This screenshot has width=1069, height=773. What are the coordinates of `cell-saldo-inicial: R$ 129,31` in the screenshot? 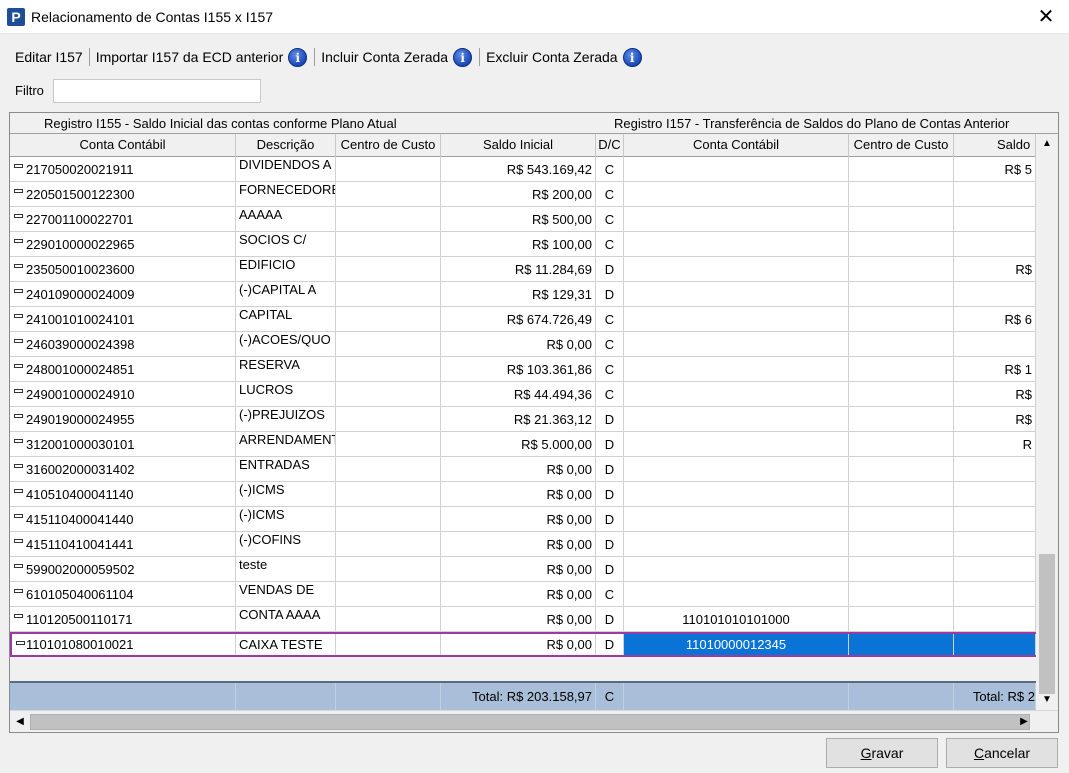 It's located at (518, 294).